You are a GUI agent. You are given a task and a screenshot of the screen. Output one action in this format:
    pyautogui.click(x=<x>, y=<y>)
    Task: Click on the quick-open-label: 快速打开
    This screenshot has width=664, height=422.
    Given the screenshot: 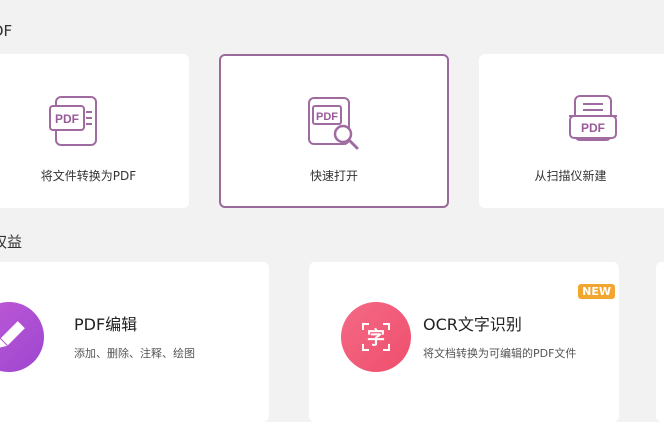 What is the action you would take?
    pyautogui.click(x=333, y=176)
    